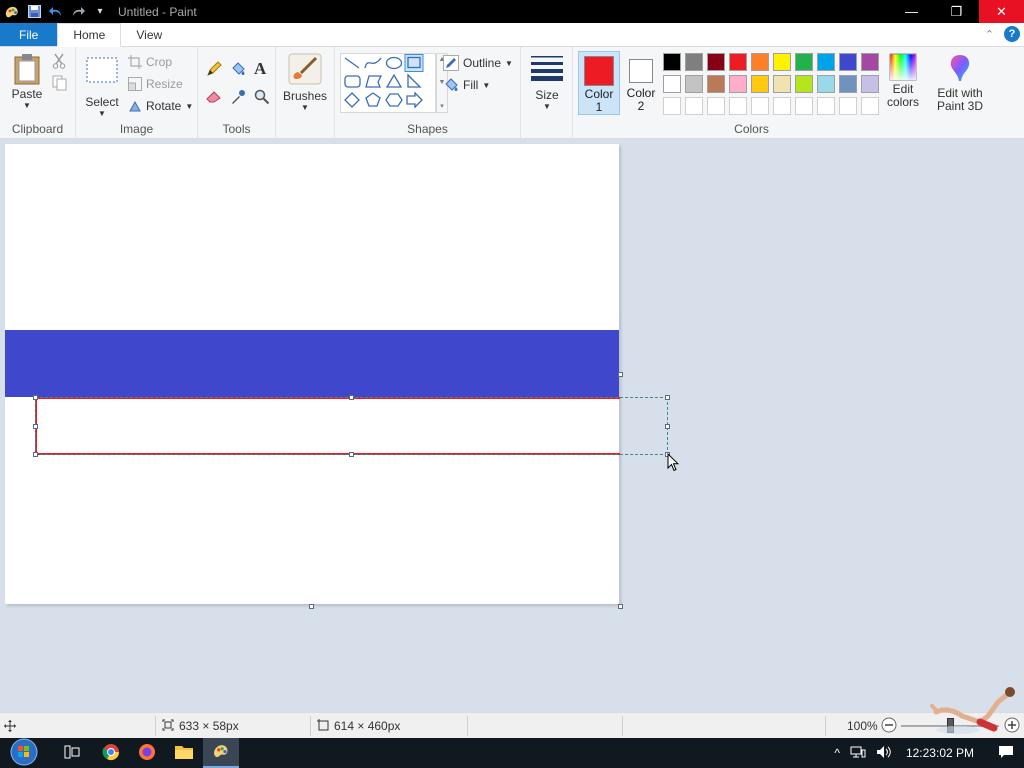  What do you see at coordinates (35, 397) in the screenshot?
I see `selection-handle-tl` at bounding box center [35, 397].